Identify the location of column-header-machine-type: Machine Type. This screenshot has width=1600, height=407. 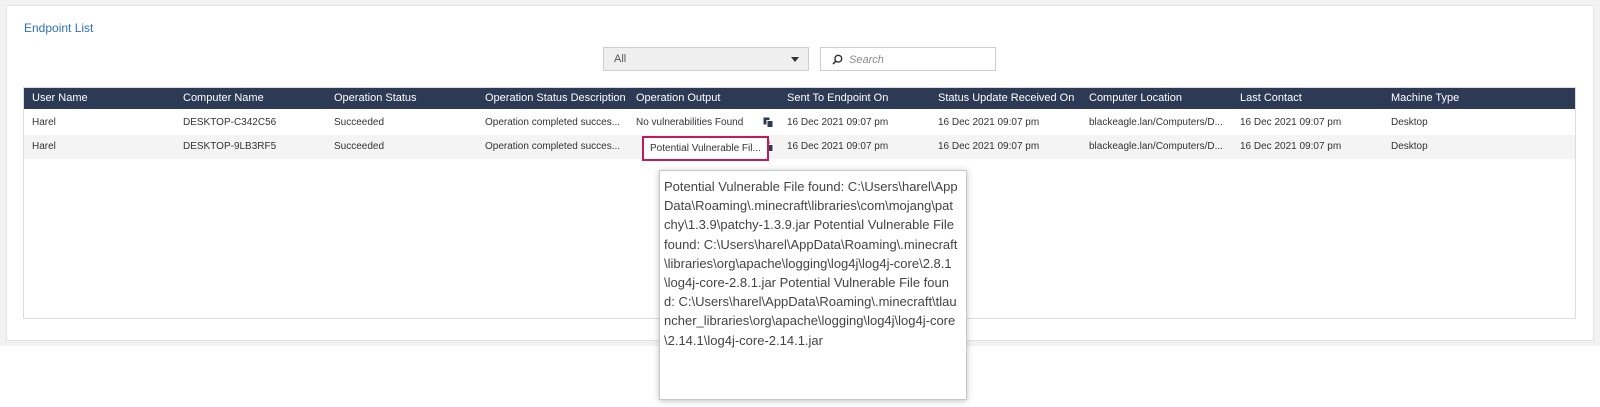
(1425, 98).